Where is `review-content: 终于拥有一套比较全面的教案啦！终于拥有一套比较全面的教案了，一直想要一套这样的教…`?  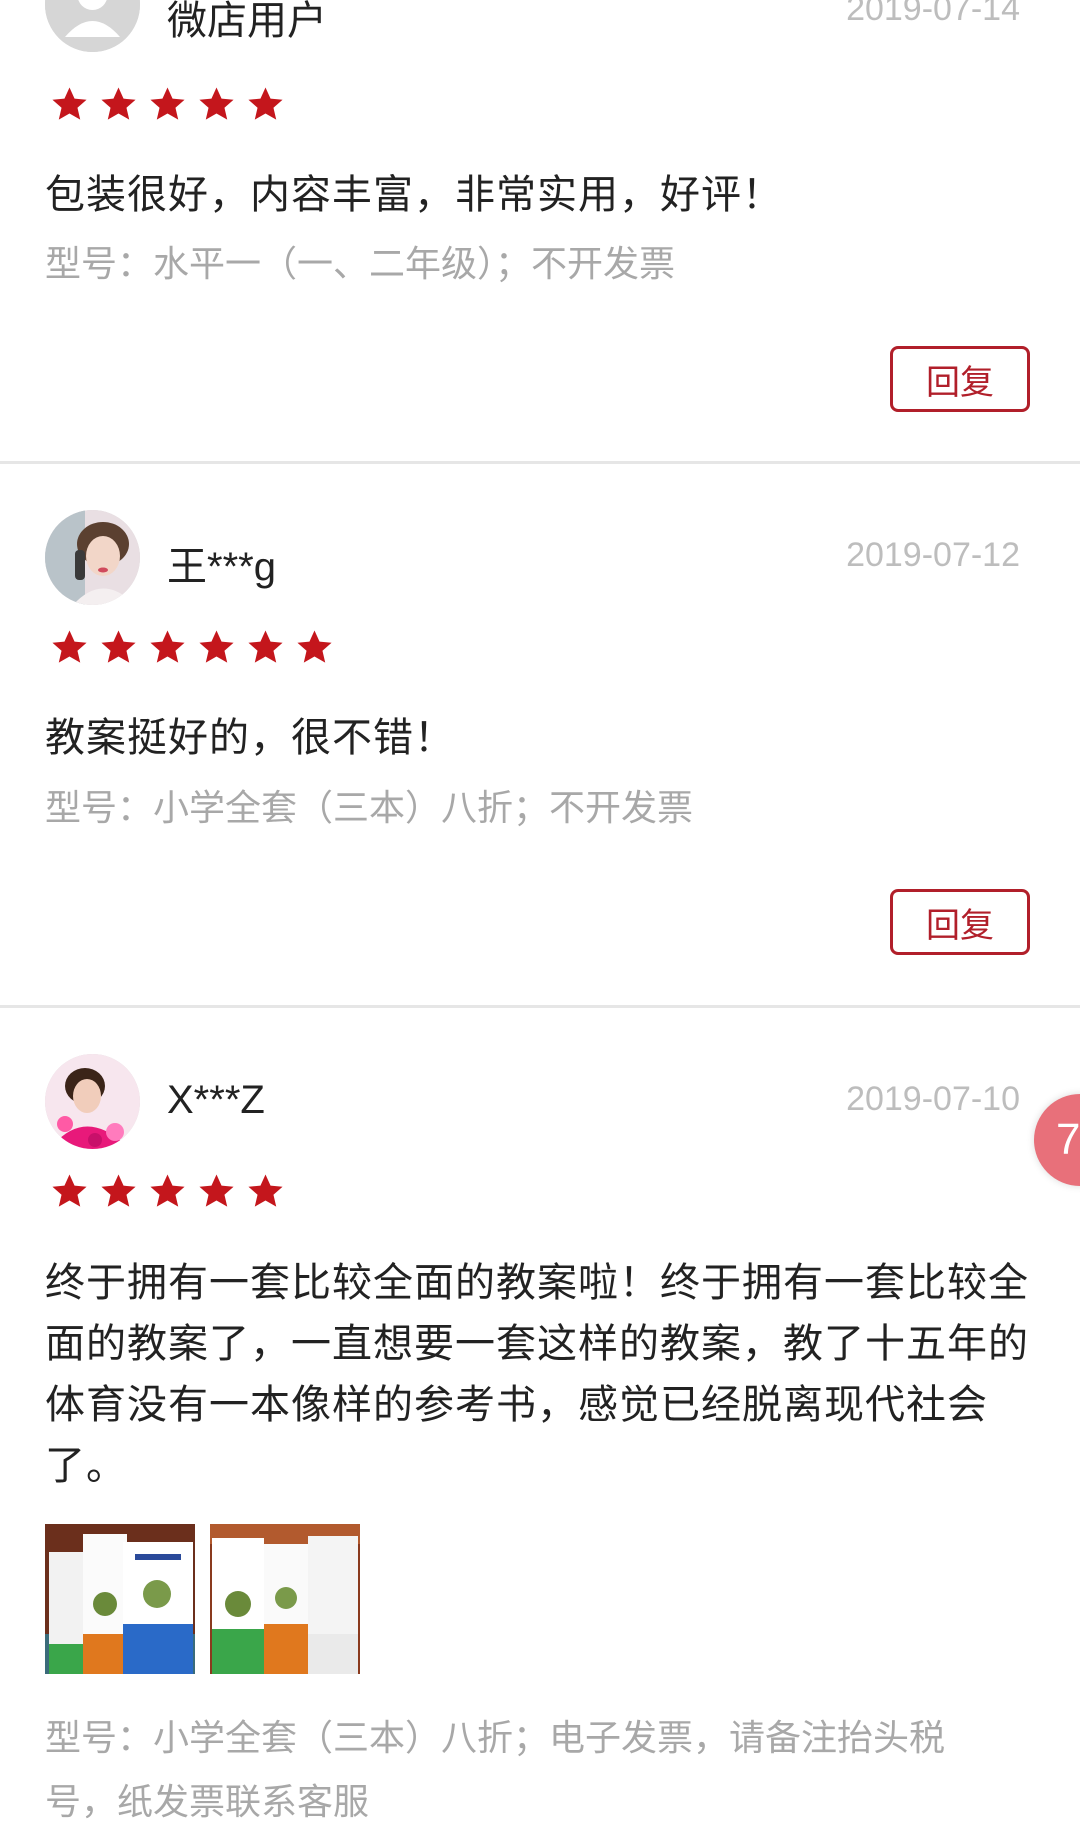 review-content: 终于拥有一套比较全面的教案啦！终于拥有一套比较全面的教案了，一直想要一套这样的教… is located at coordinates (537, 1374).